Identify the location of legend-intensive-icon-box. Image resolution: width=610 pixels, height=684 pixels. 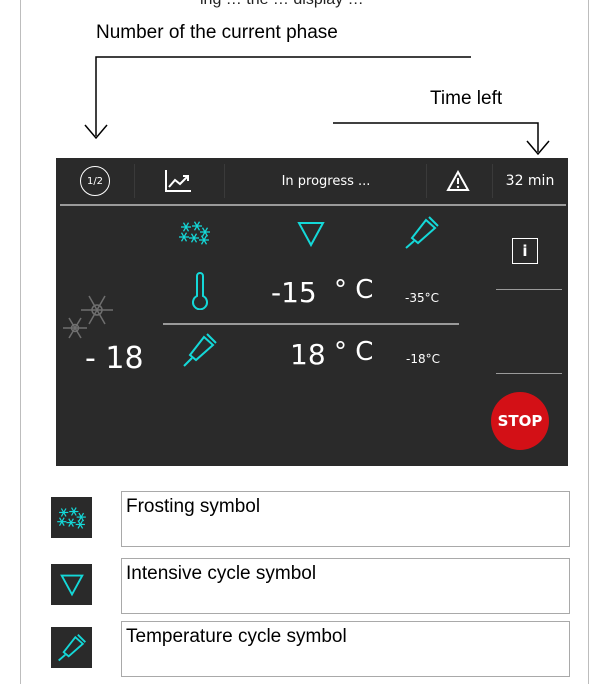
(71, 584).